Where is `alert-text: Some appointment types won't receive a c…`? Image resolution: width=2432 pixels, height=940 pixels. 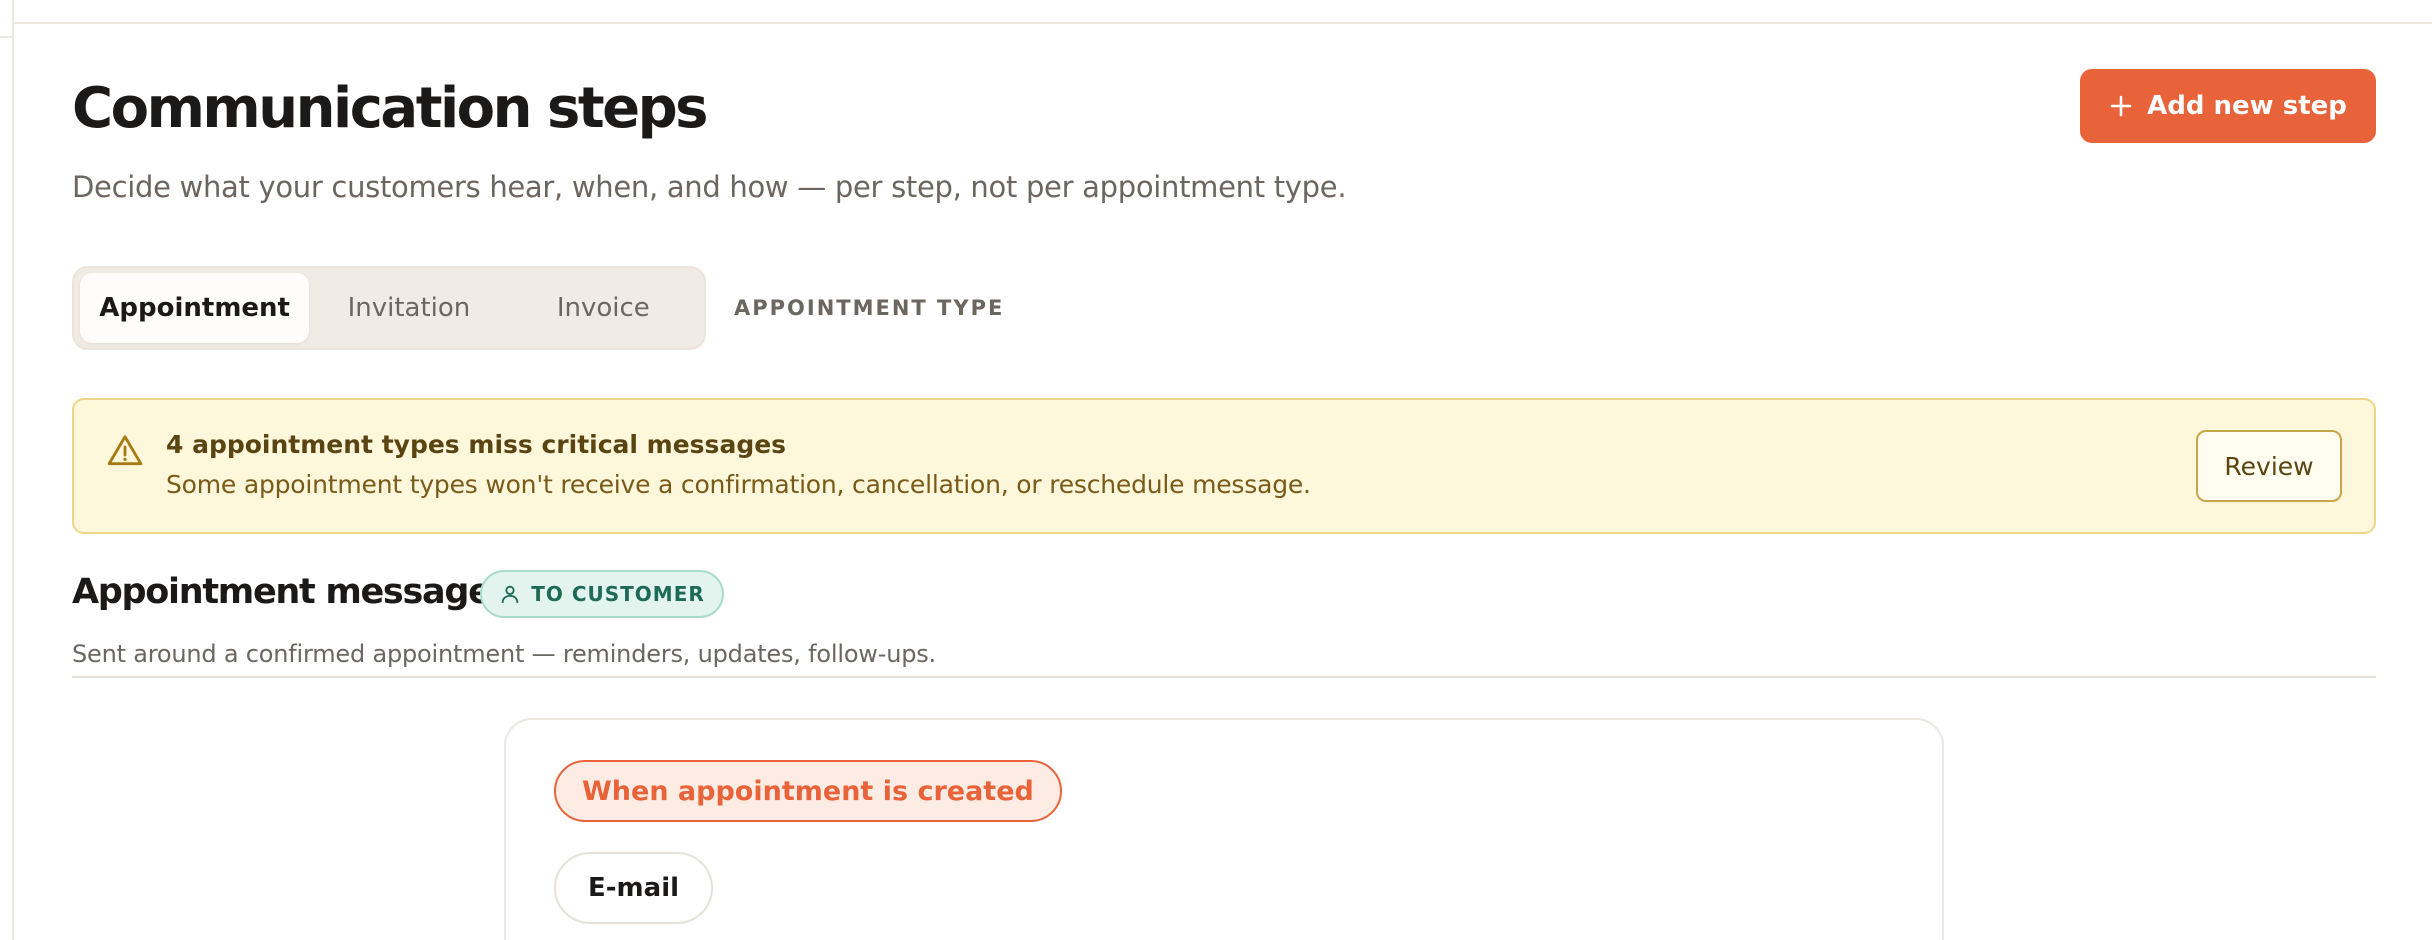
alert-text: Some appointment types won't receive a c… is located at coordinates (738, 484).